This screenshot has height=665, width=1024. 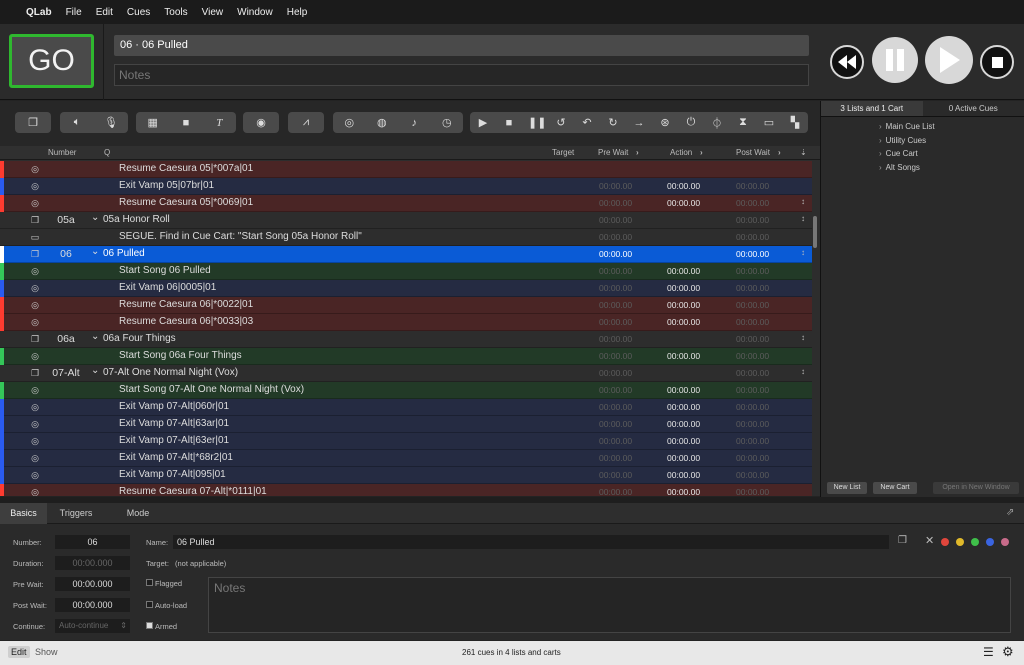 I want to click on menu-cues: Cues, so click(x=138, y=12).